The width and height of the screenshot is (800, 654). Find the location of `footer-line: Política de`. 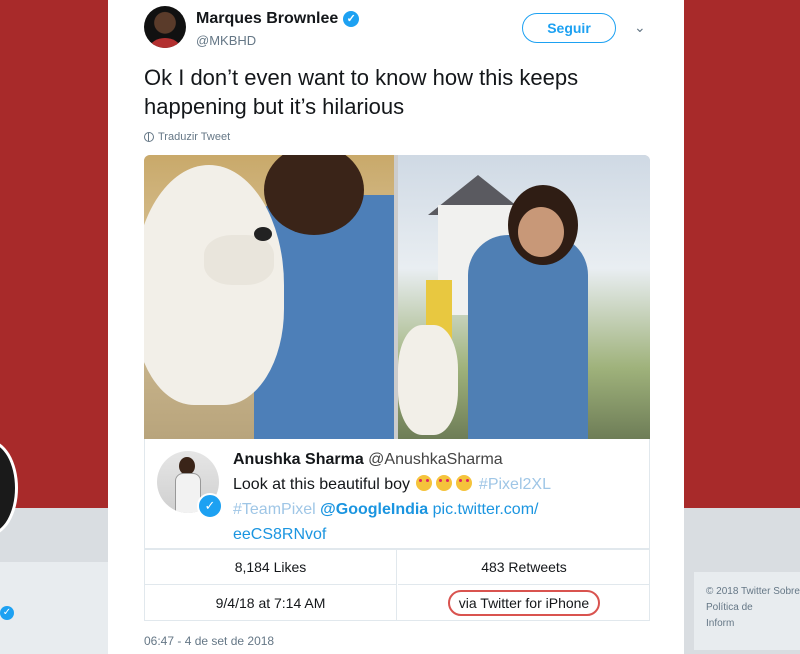

footer-line: Política de is located at coordinates (753, 608).